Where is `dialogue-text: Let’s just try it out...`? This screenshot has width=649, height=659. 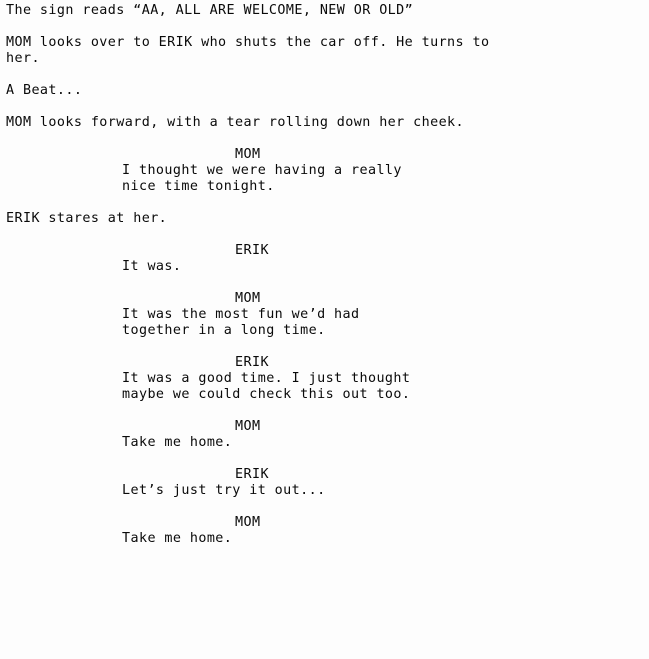
dialogue-text: Let’s just try it out... is located at coordinates (224, 490).